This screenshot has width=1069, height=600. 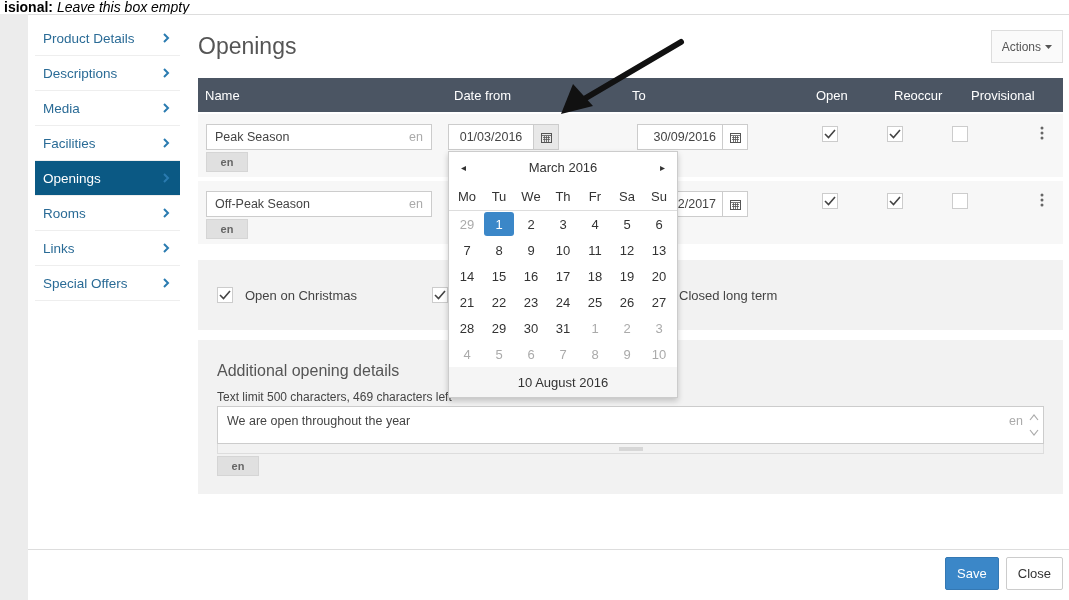 What do you see at coordinates (662, 167) in the screenshot?
I see `next-month-button: ▸` at bounding box center [662, 167].